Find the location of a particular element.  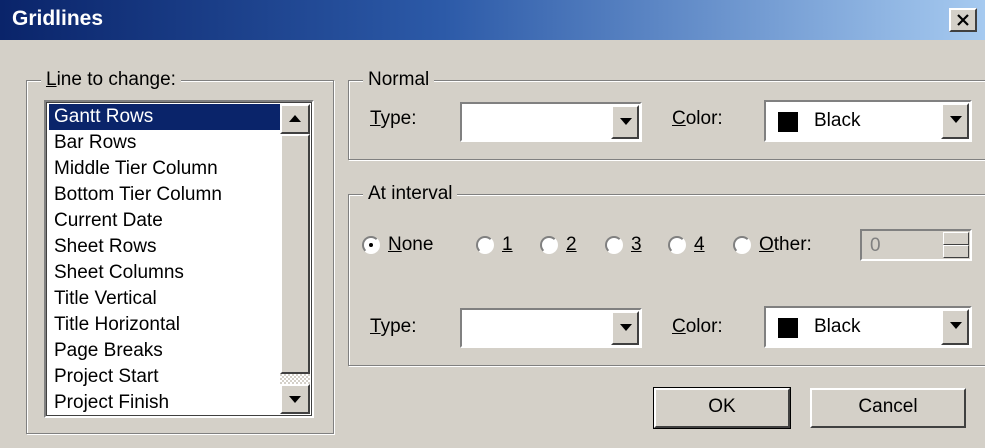

normal-color-dropdown-button is located at coordinates (955, 121).